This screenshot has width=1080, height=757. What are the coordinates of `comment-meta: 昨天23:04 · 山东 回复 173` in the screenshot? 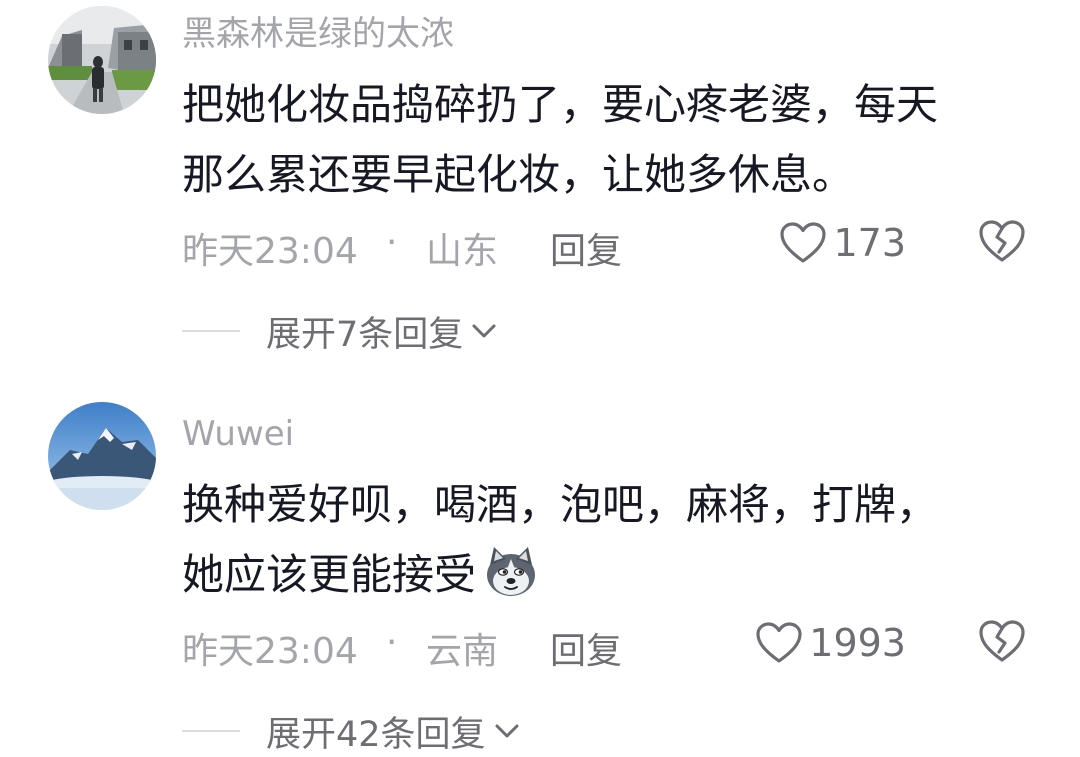 It's located at (605, 245).